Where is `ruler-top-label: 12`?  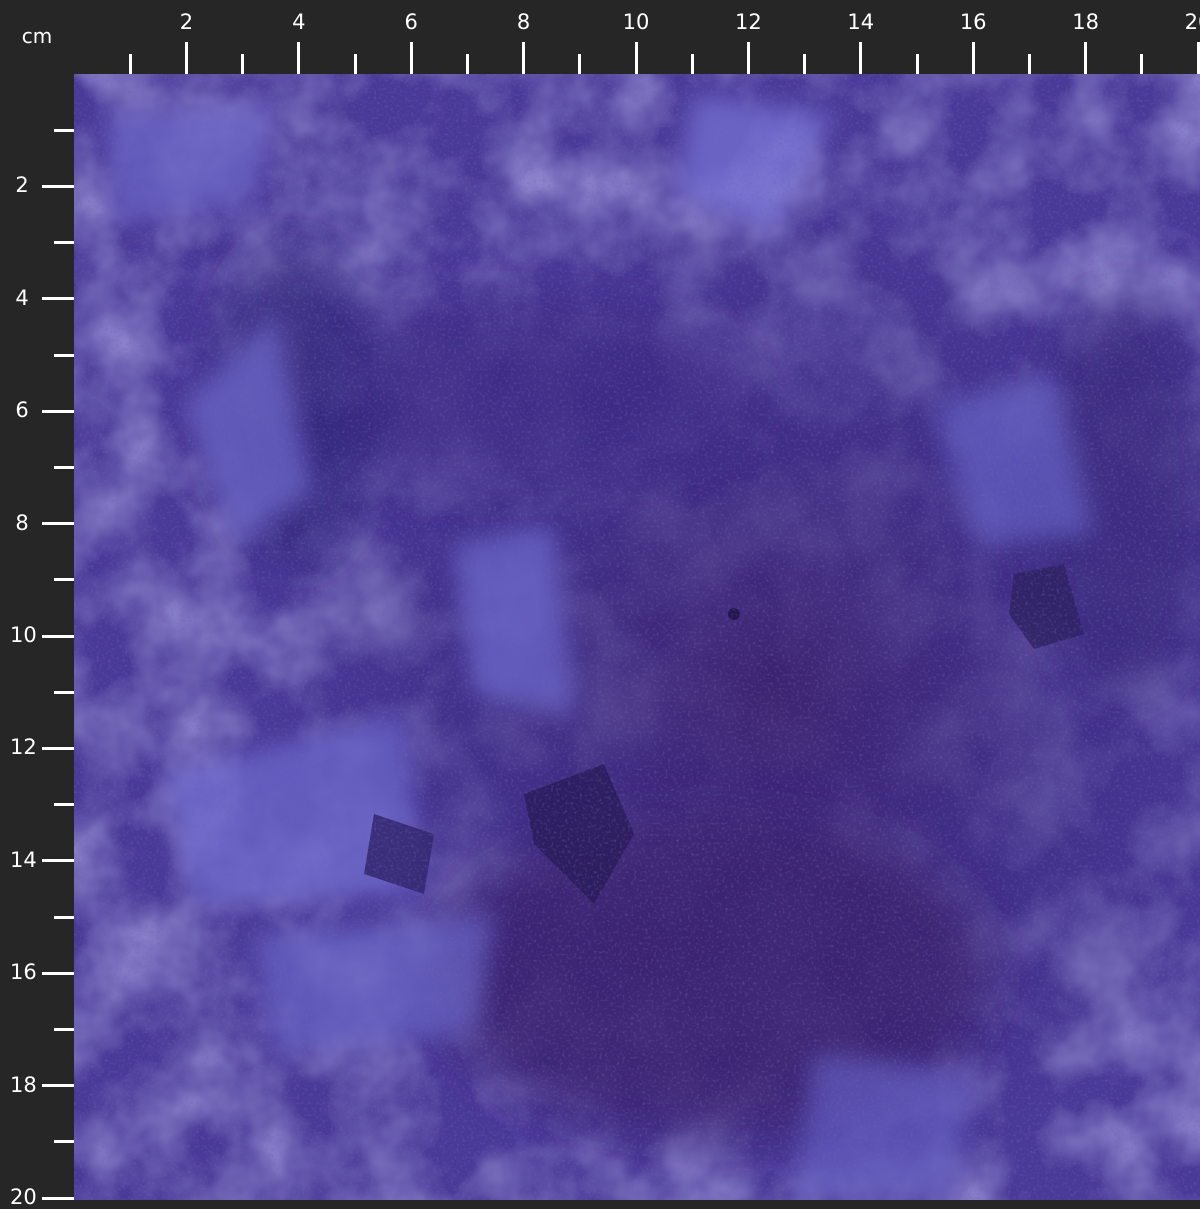
ruler-top-label: 12 is located at coordinates (748, 22).